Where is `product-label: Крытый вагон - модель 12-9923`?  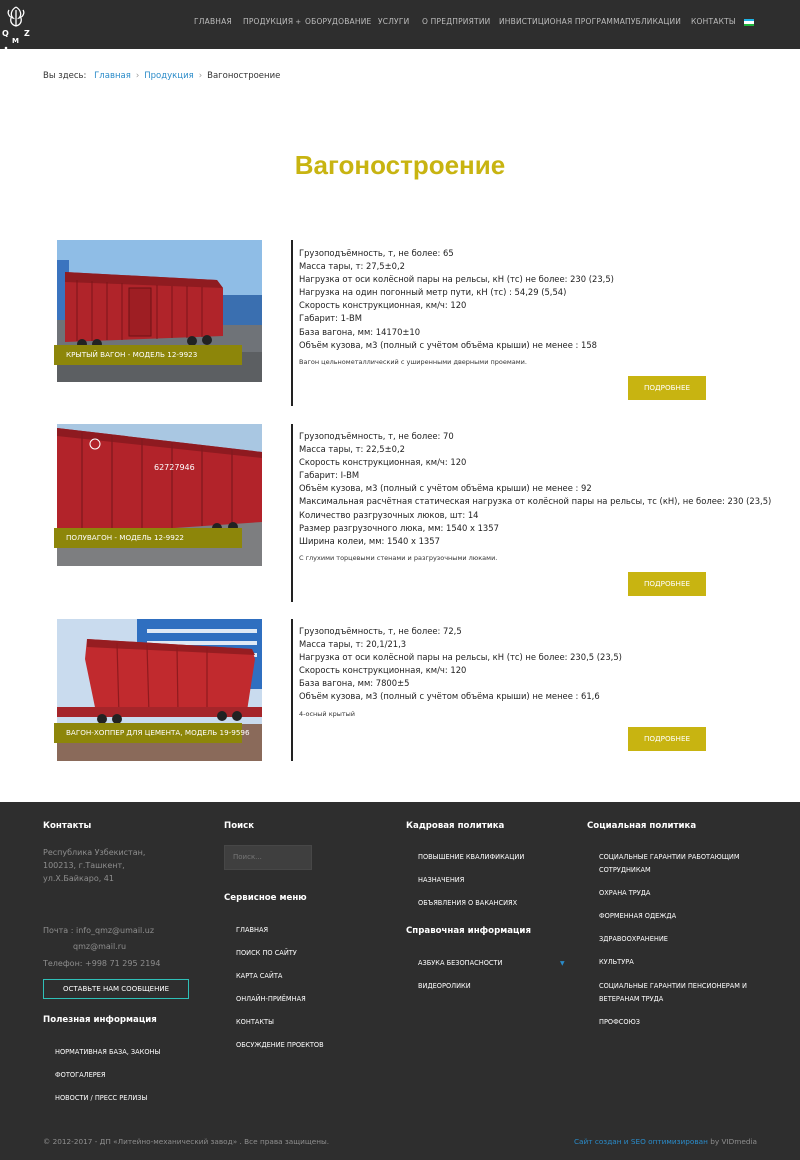
product-label: Крытый вагон - модель 12-9923 is located at coordinates (148, 355).